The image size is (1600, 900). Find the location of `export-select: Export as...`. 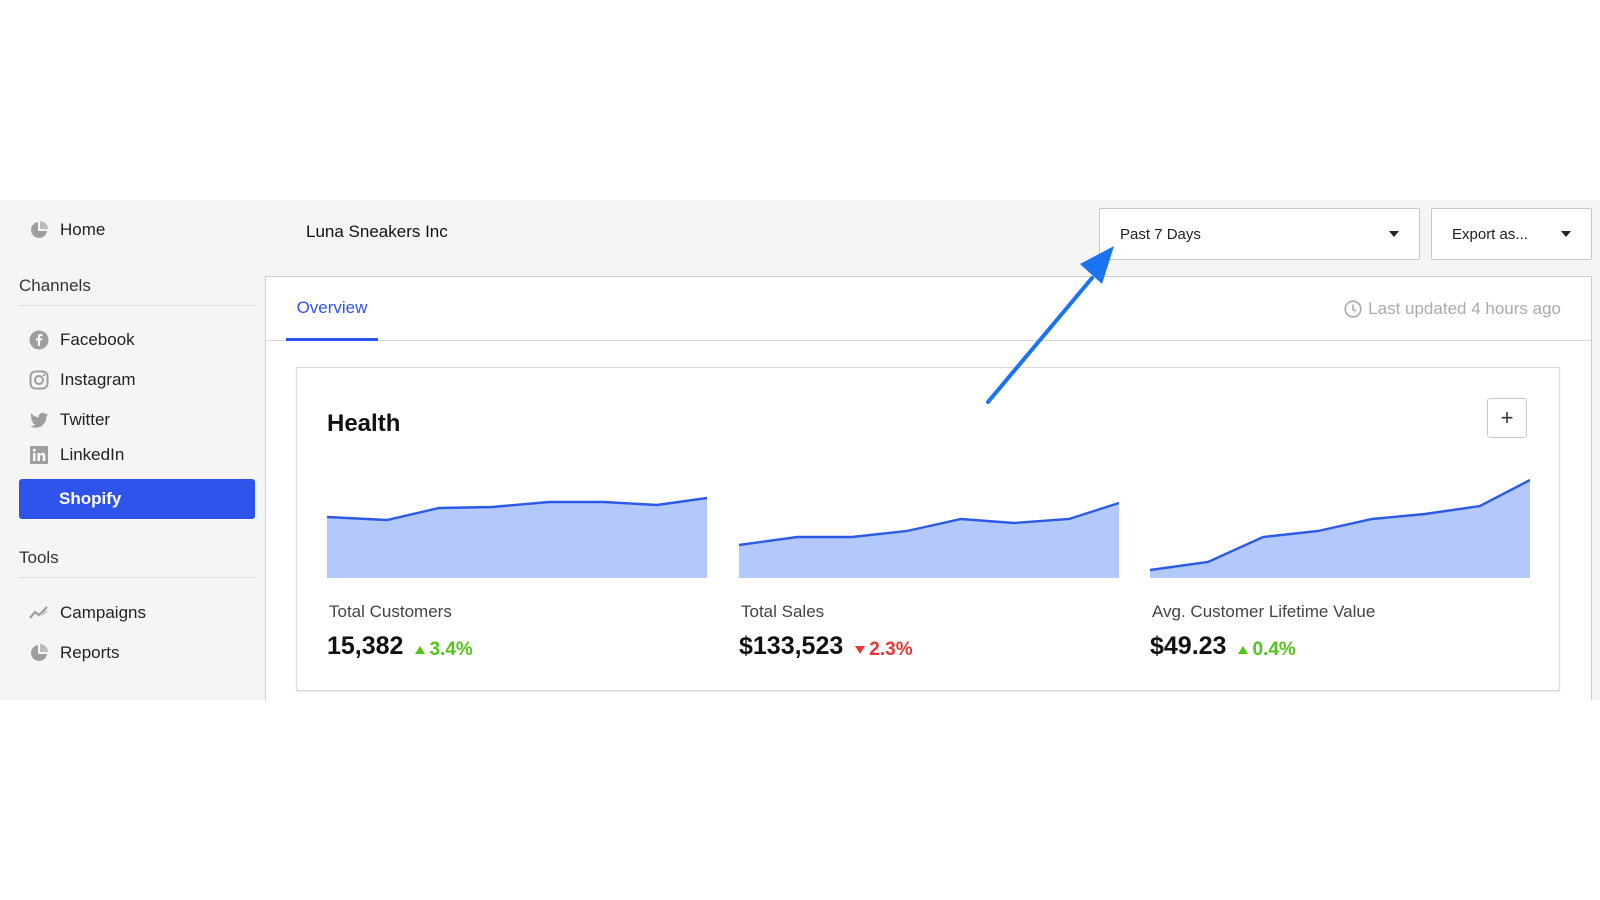

export-select: Export as... is located at coordinates (1511, 234).